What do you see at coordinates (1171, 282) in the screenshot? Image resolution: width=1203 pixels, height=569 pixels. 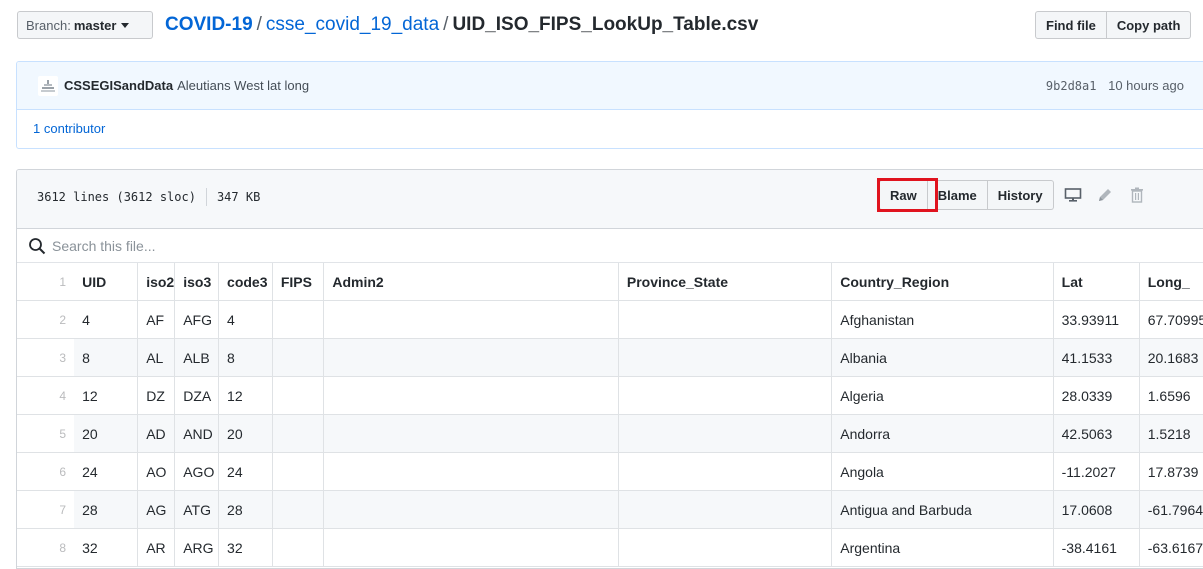 I see `column-header: Long_` at bounding box center [1171, 282].